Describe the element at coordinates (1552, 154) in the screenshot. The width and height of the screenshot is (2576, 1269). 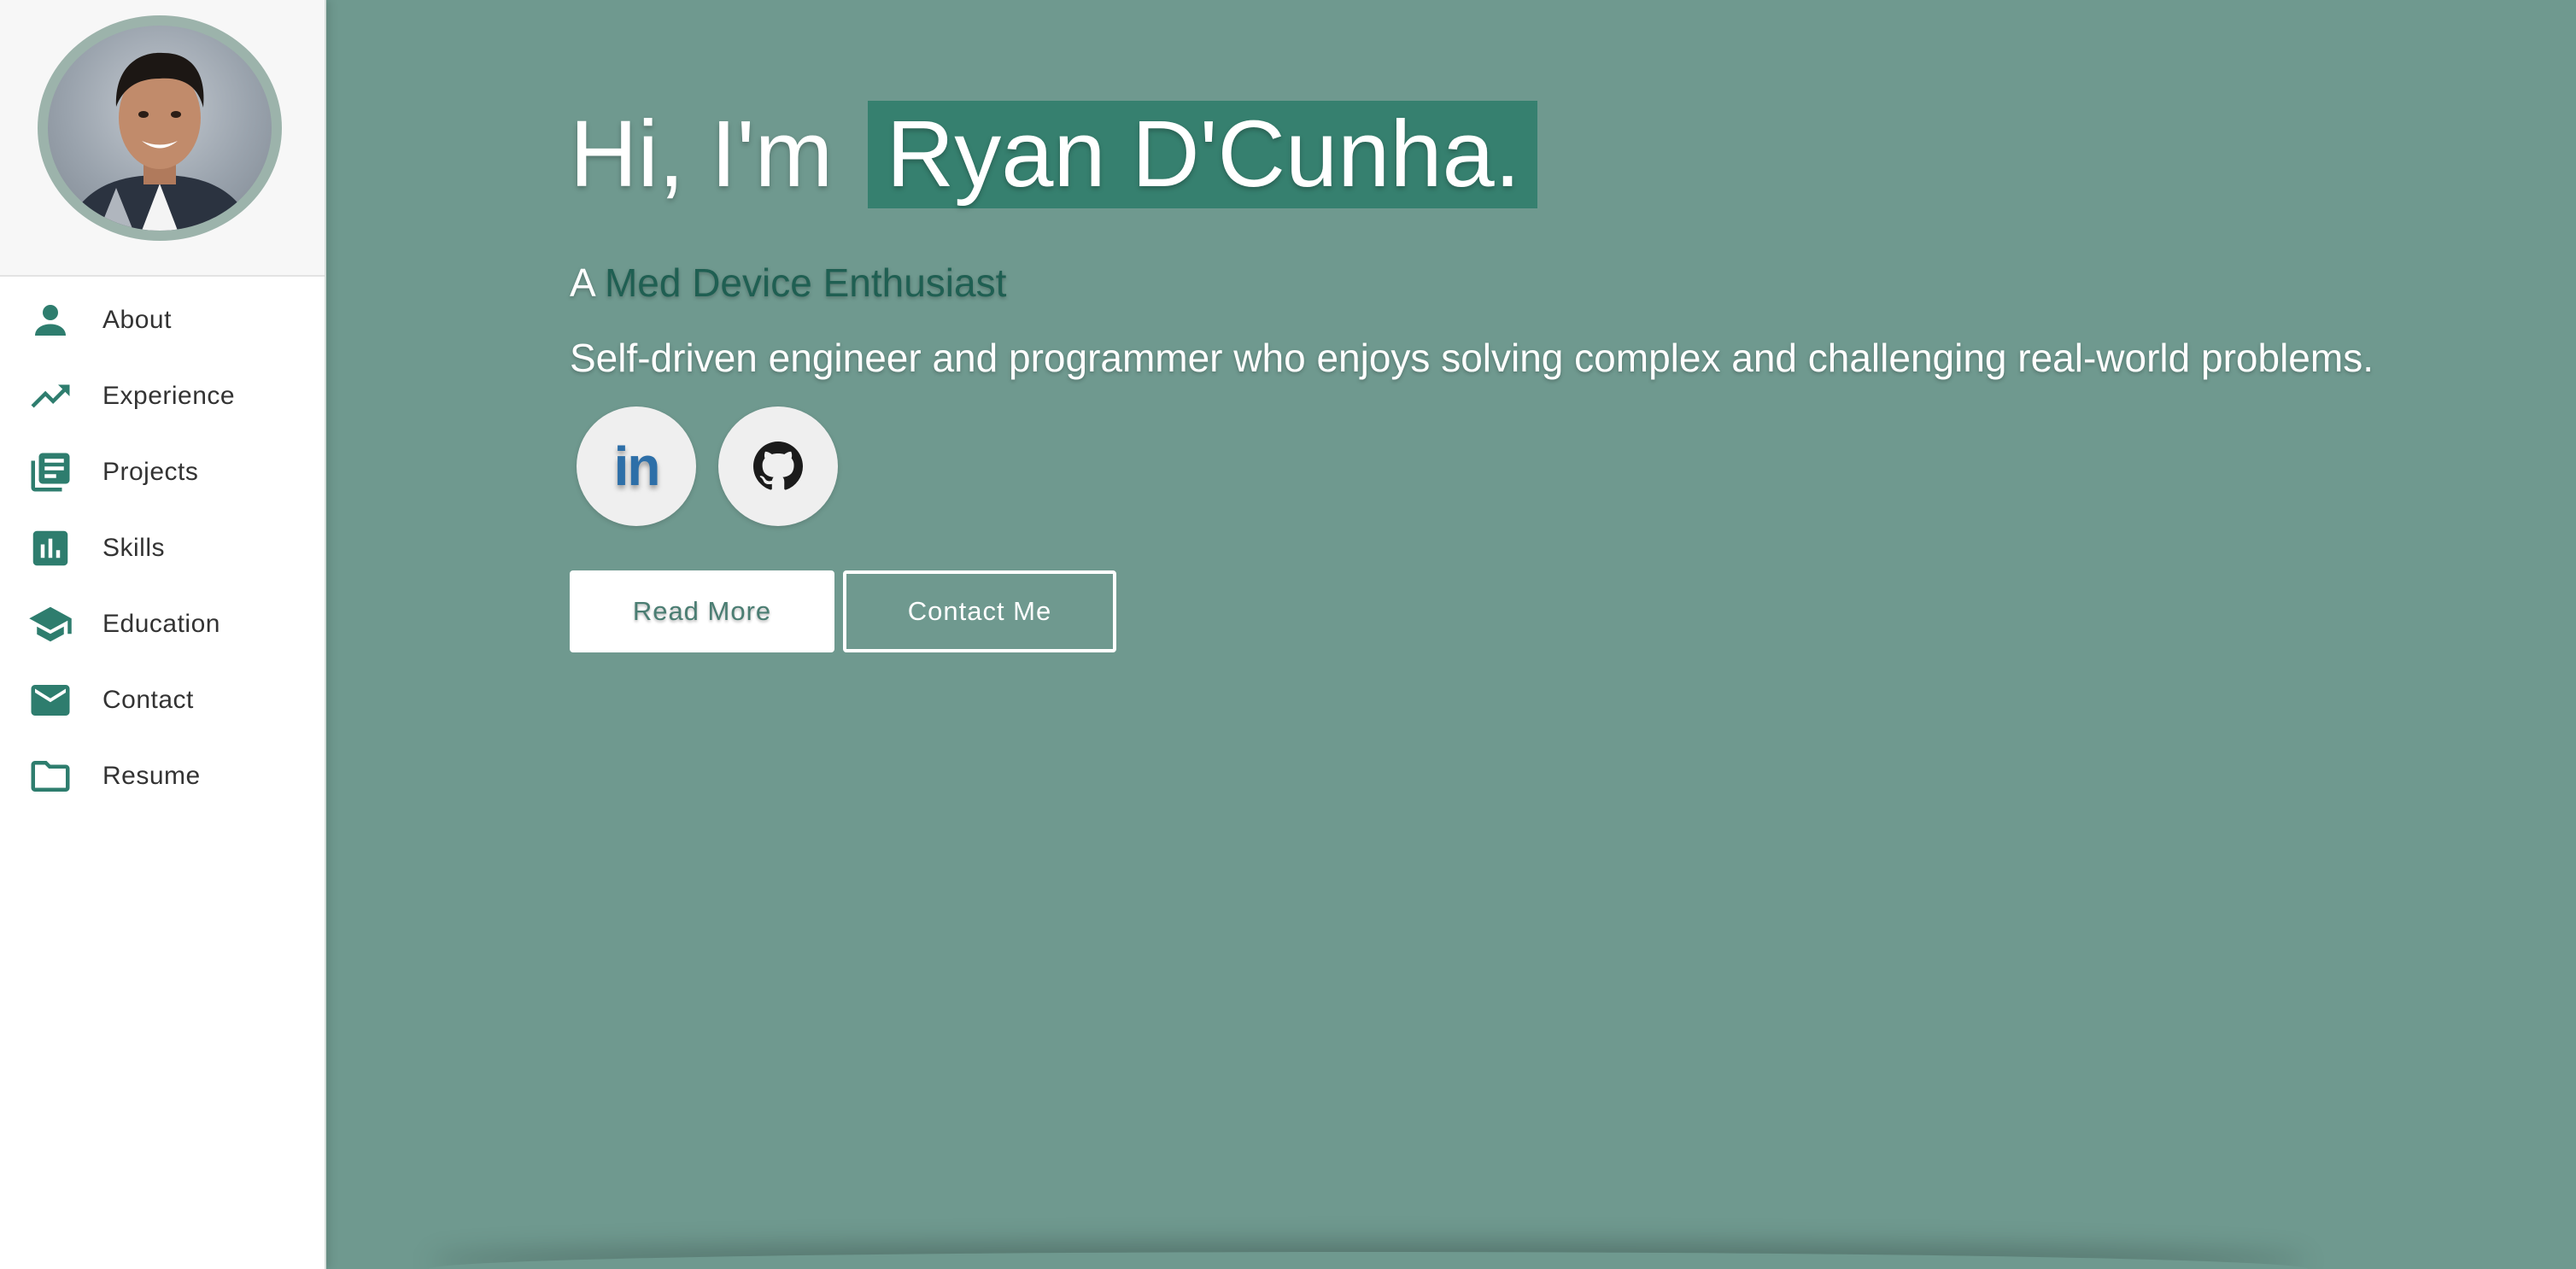
I see `page-title: Hi, I'm Ryan D'Cunha.` at that location.